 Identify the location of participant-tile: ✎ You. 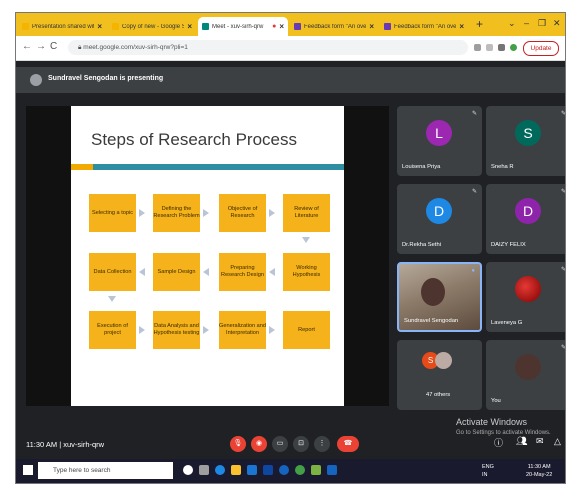
(526, 375).